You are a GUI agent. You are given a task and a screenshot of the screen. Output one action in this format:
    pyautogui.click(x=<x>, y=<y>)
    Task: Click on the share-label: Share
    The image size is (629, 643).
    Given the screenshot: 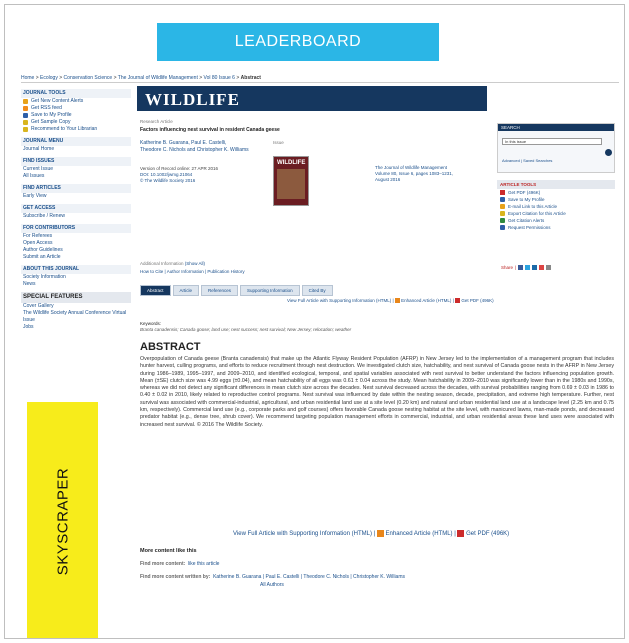 What is the action you would take?
    pyautogui.click(x=507, y=267)
    